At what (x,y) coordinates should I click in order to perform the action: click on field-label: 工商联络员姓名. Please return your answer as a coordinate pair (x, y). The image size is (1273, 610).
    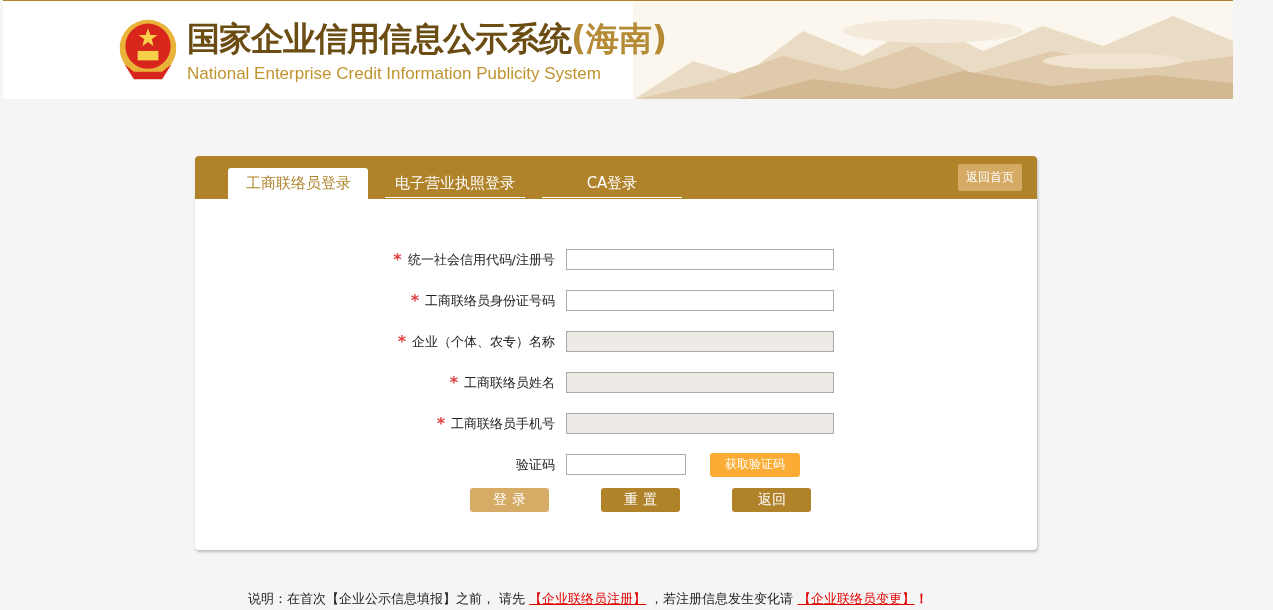
    Looking at the image, I should click on (509, 382).